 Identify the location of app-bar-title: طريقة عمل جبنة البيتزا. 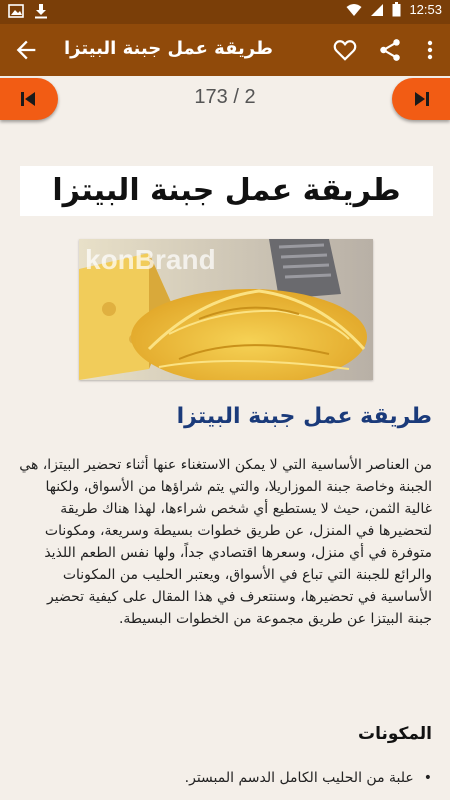
(168, 48).